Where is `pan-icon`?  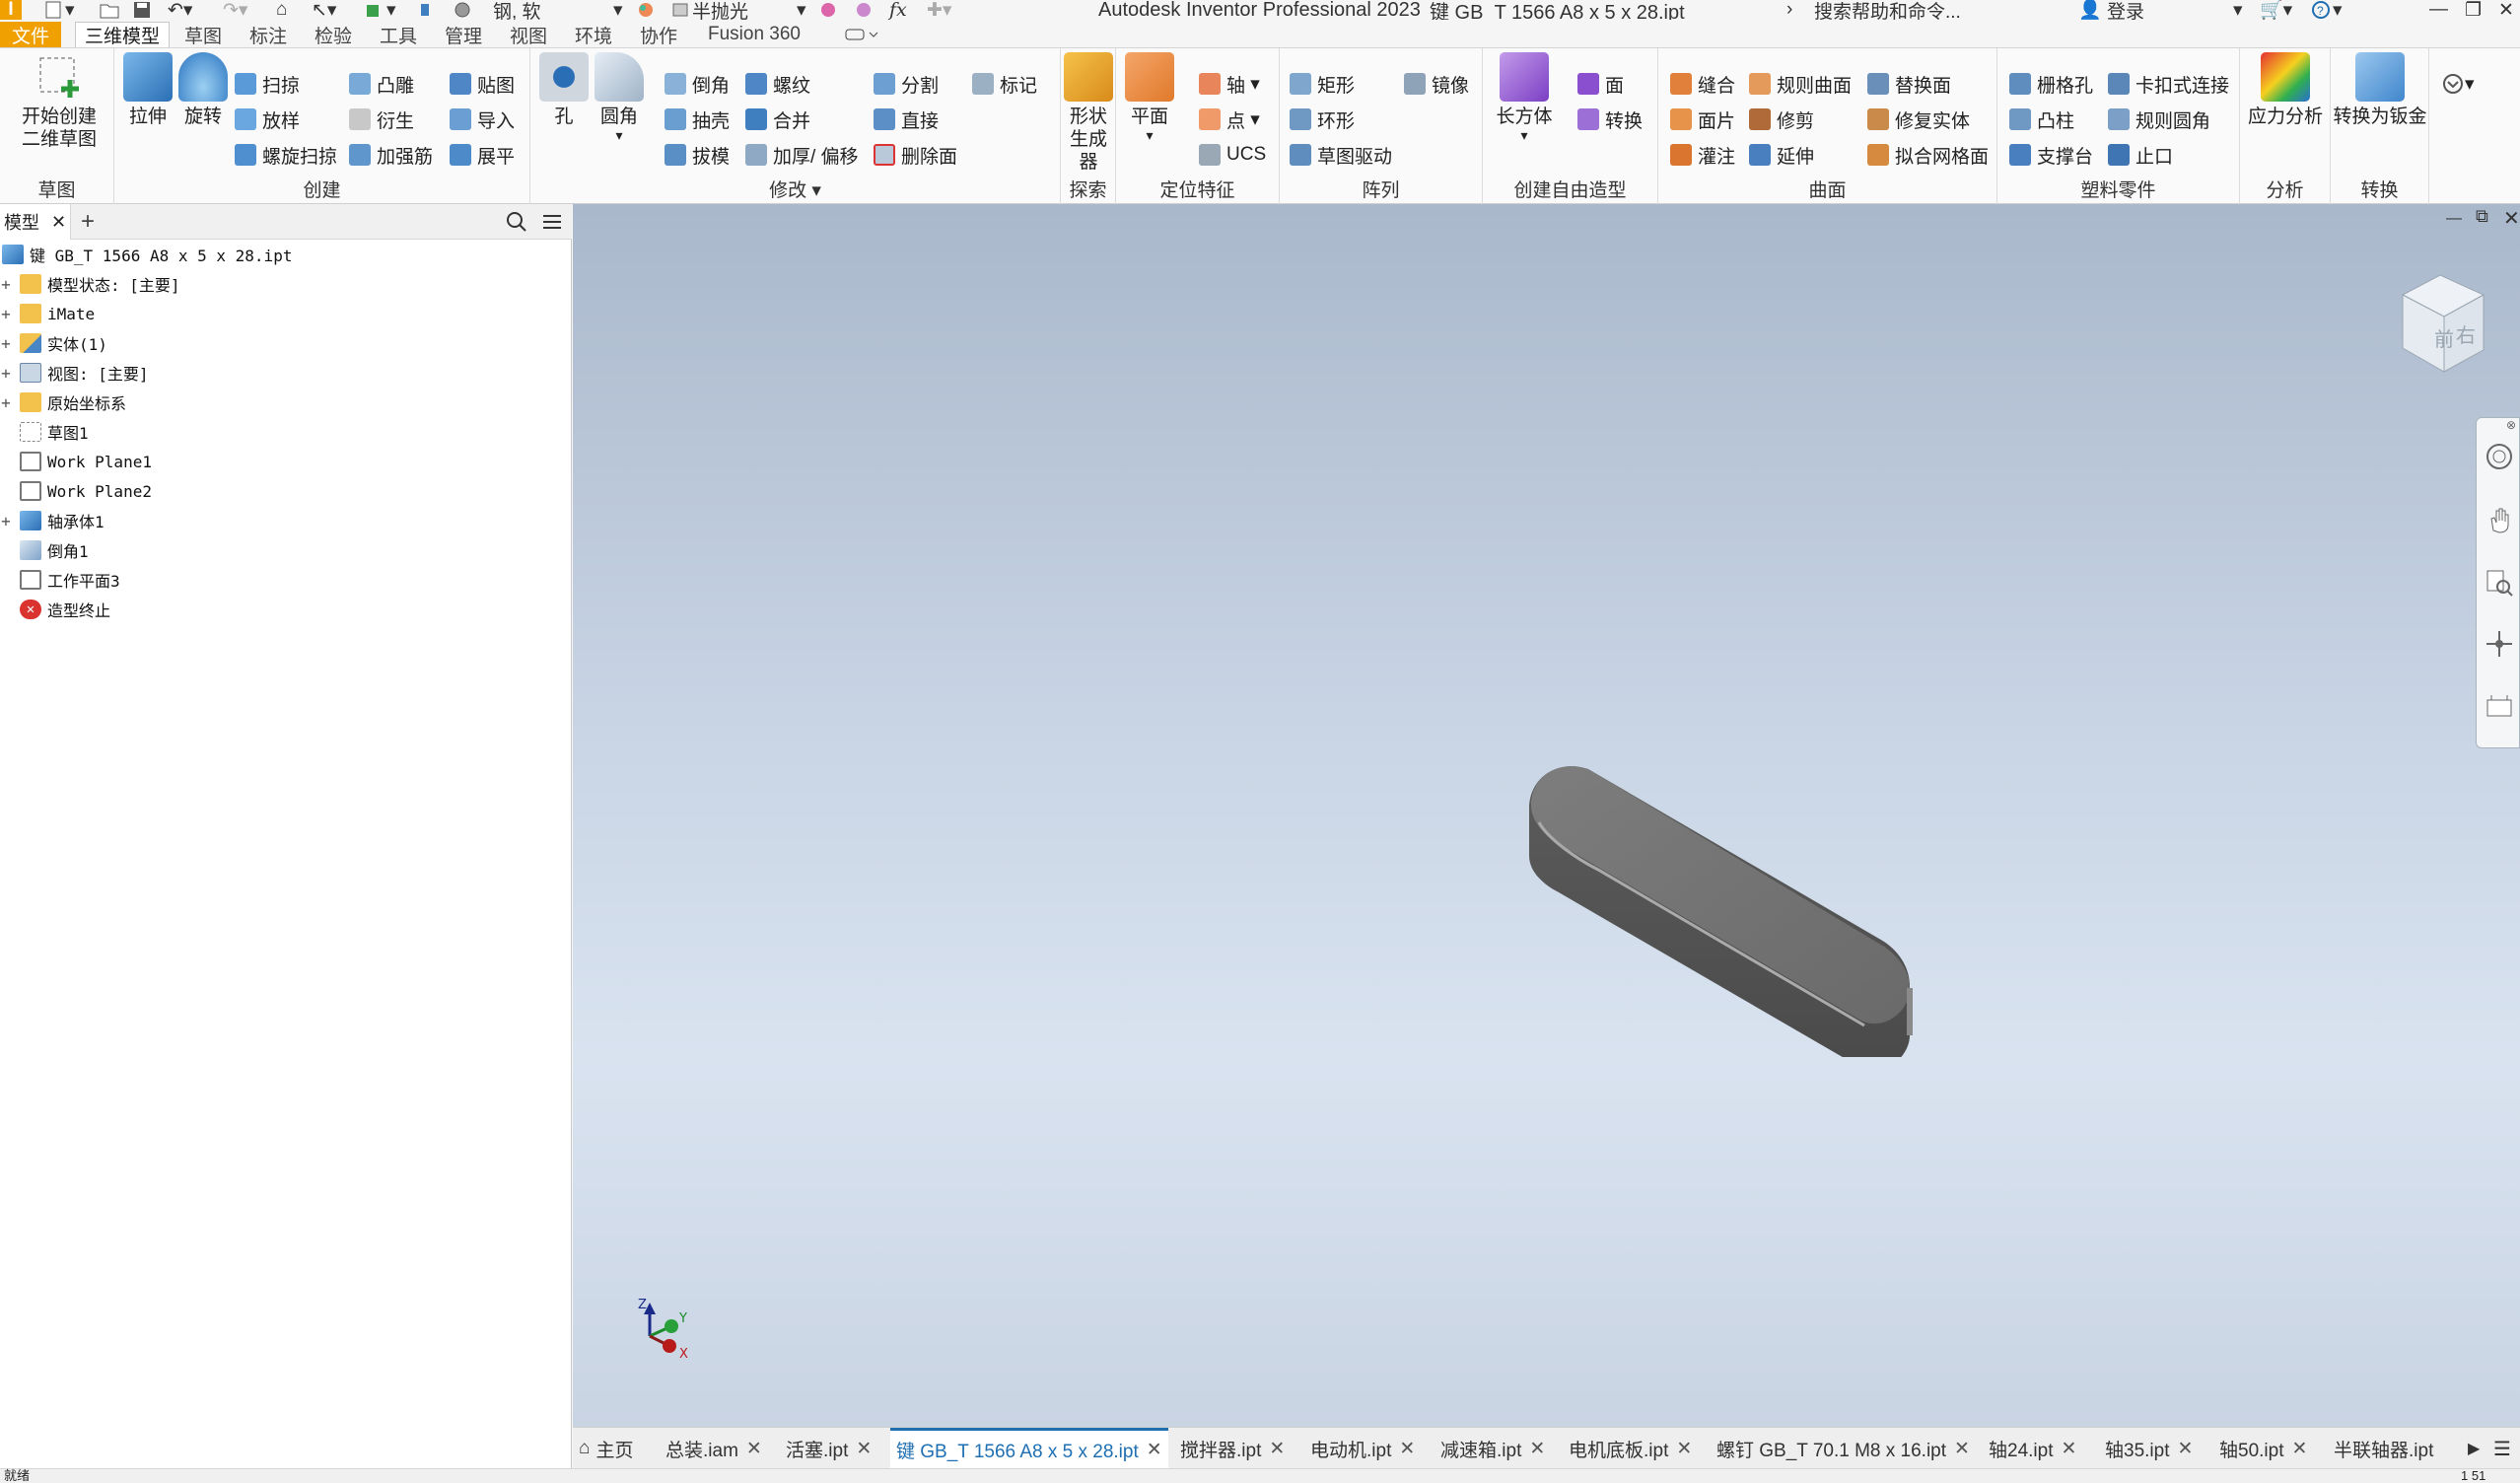 pan-icon is located at coordinates (2499, 522).